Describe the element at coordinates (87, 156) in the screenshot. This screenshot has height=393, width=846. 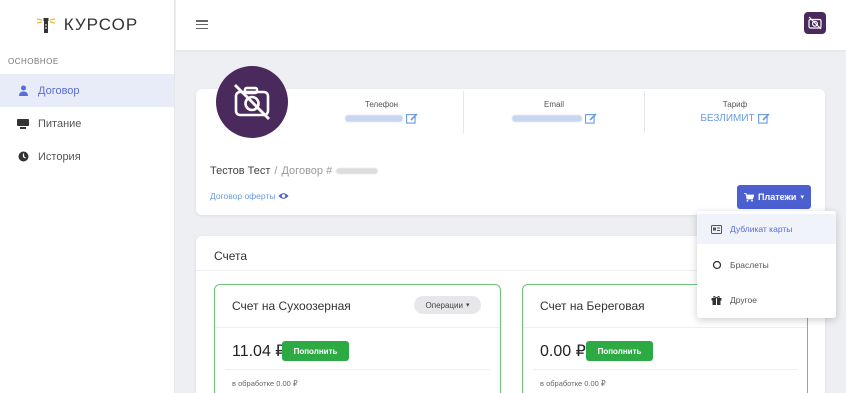
I see `sidebar-item-history: История` at that location.